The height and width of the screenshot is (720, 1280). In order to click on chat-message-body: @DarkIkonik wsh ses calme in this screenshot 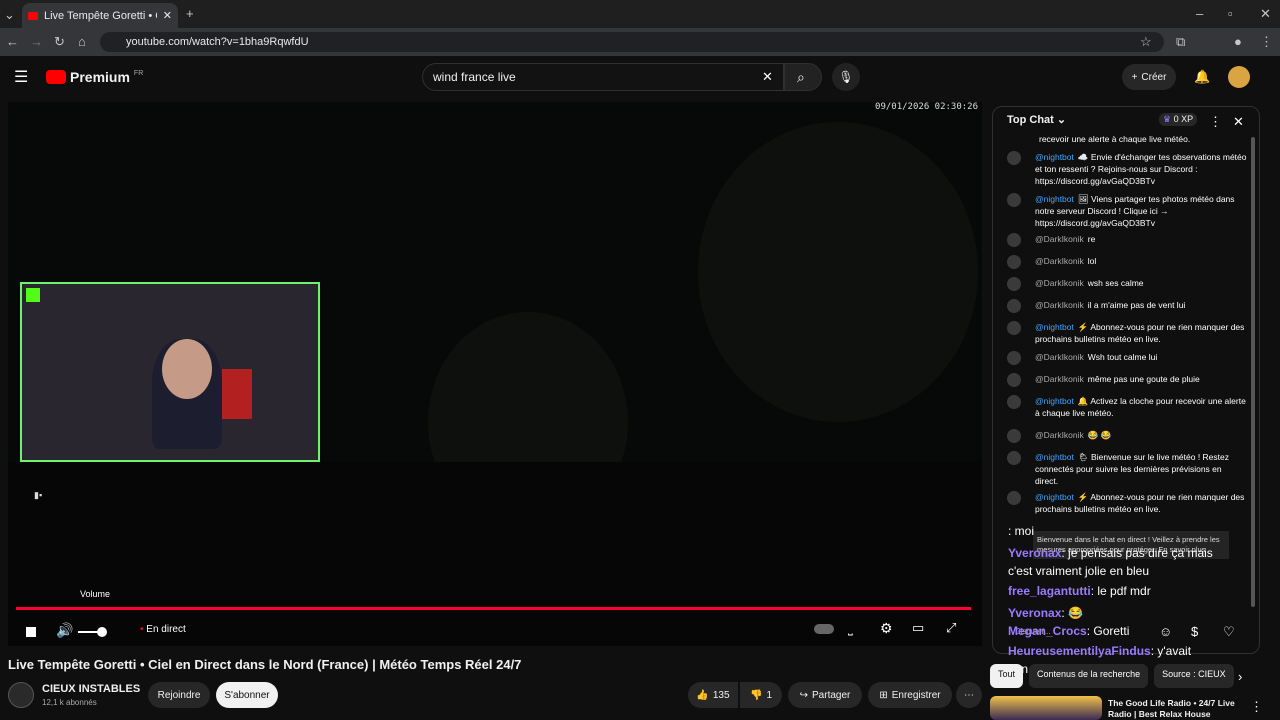, I will do `click(1141, 283)`.